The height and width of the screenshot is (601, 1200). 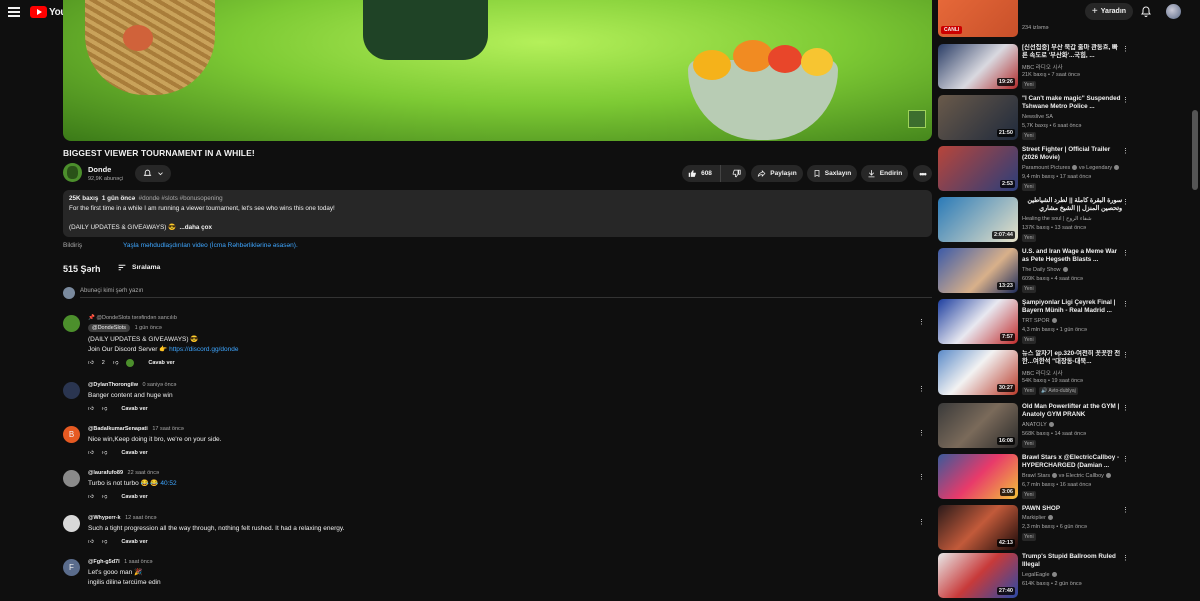 What do you see at coordinates (1072, 561) in the screenshot?
I see `video-title: Trump's Stupid Ballroom Ruled Illegal` at bounding box center [1072, 561].